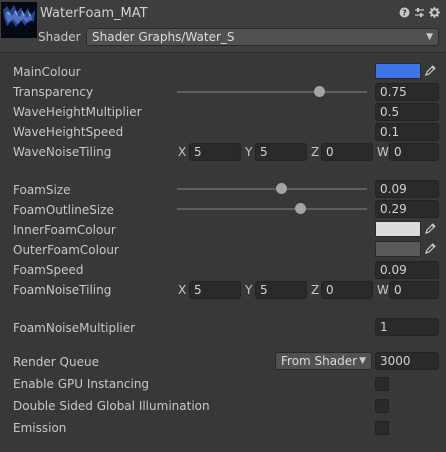 This screenshot has width=446, height=452. I want to click on foam-noise-multiplier-label: FoamNoiseMultiplier, so click(74, 328).